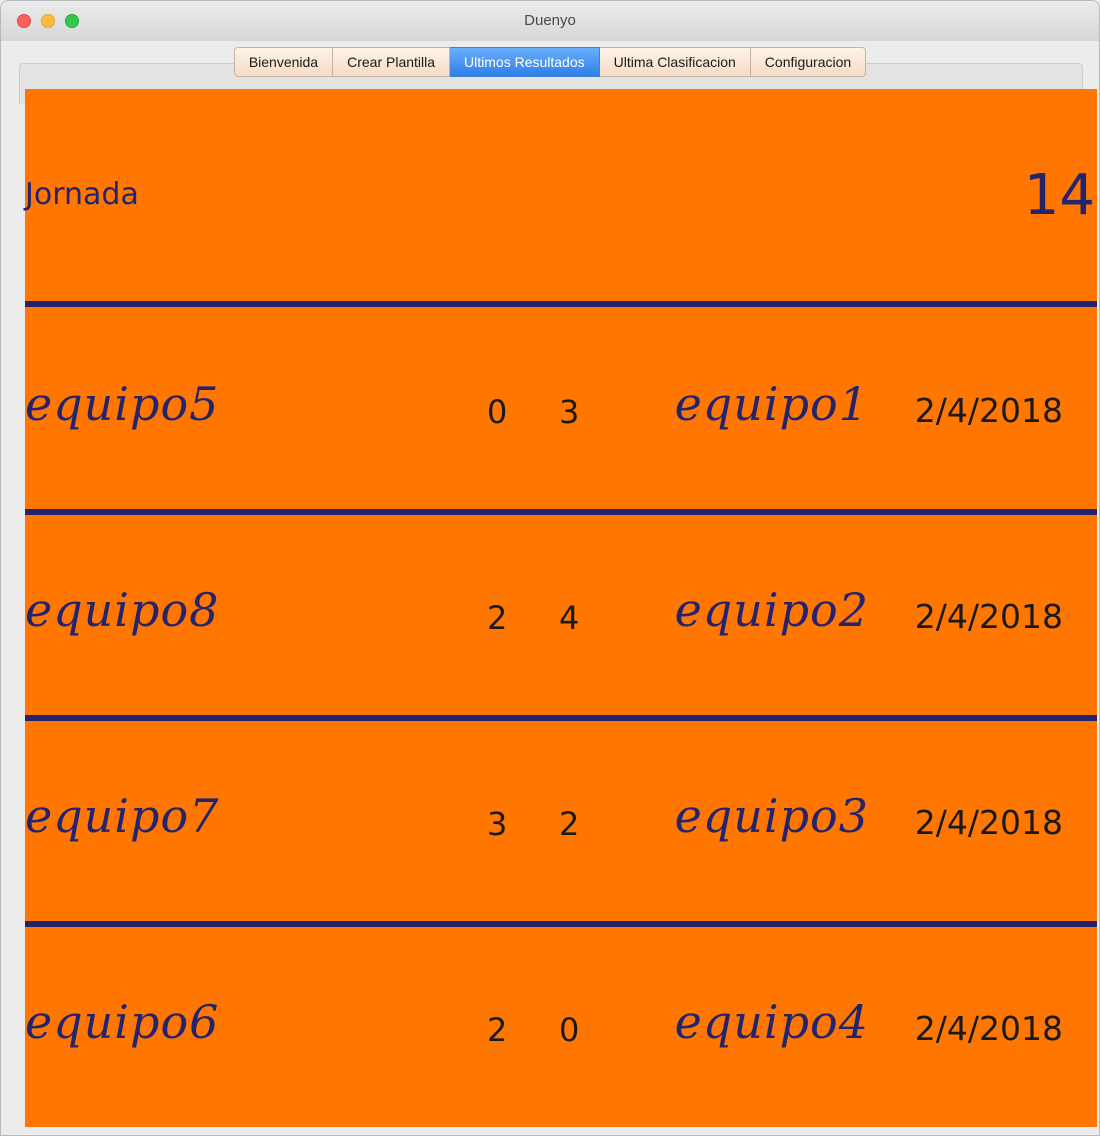  Describe the element at coordinates (569, 824) in the screenshot. I see `away-score: 2` at that location.